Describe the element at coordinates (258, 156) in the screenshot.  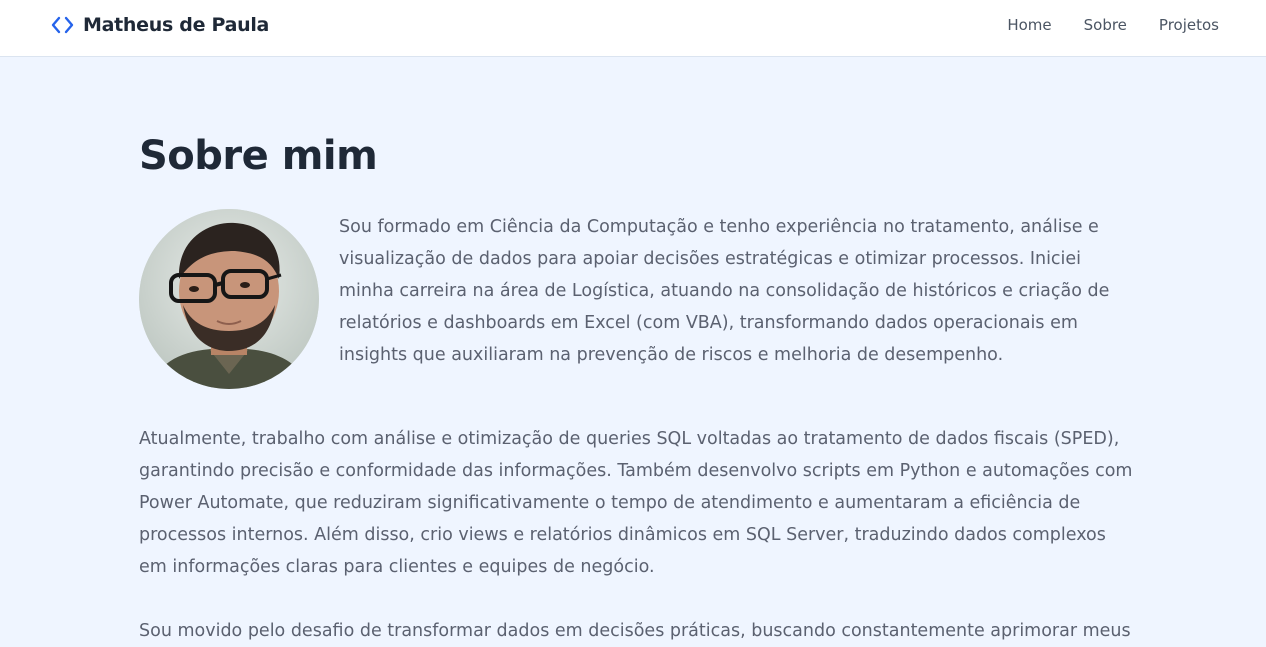
I see `page-title: Sobre mim` at that location.